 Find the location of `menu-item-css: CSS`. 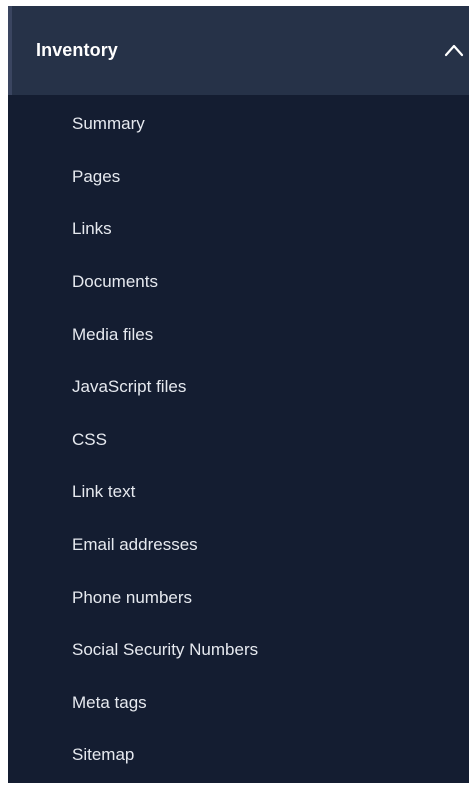

menu-item-css: CSS is located at coordinates (238, 440).